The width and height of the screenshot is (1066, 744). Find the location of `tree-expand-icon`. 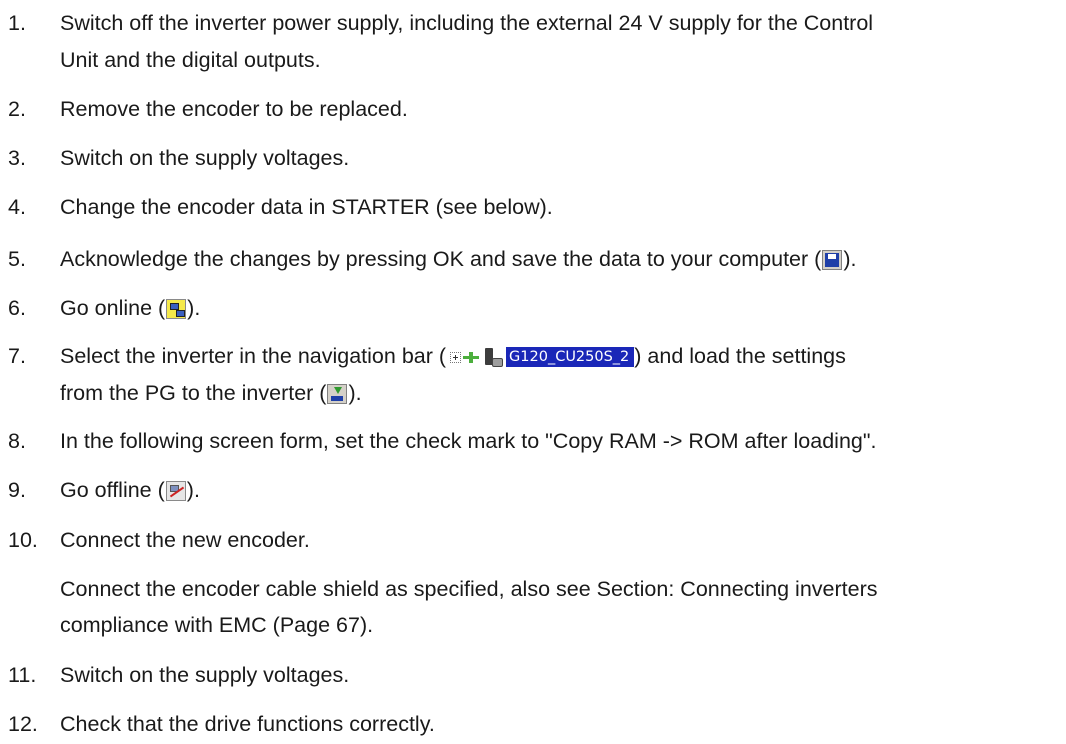

tree-expand-icon is located at coordinates (456, 357).